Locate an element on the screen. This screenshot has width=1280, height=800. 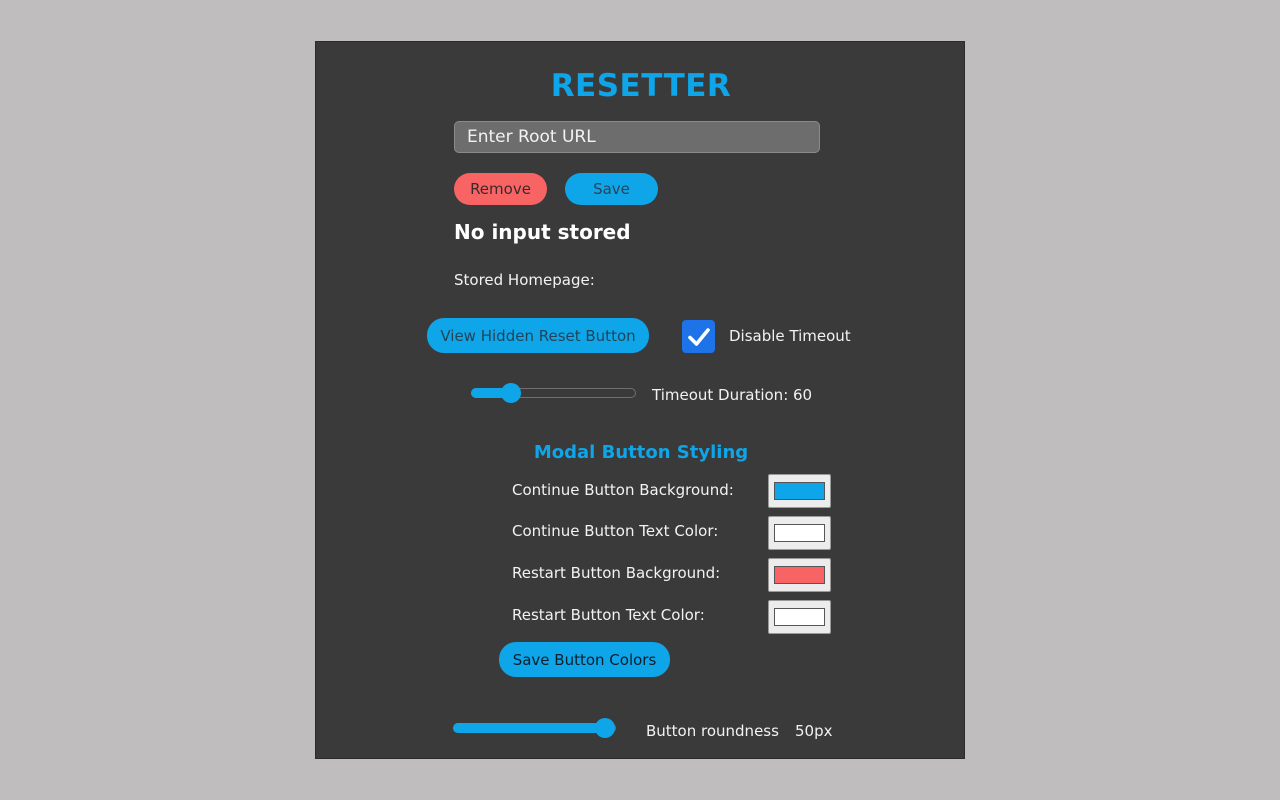
modal-styling-heading: Modal Button Styling is located at coordinates (641, 452).